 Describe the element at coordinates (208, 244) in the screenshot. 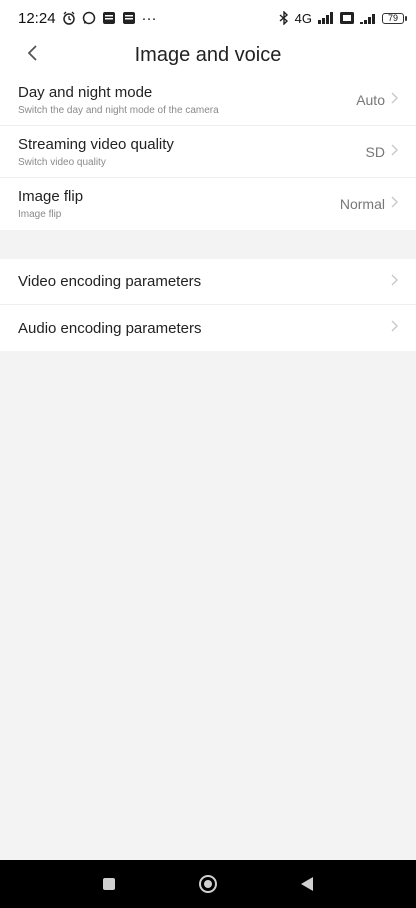

I see `section-divider` at that location.